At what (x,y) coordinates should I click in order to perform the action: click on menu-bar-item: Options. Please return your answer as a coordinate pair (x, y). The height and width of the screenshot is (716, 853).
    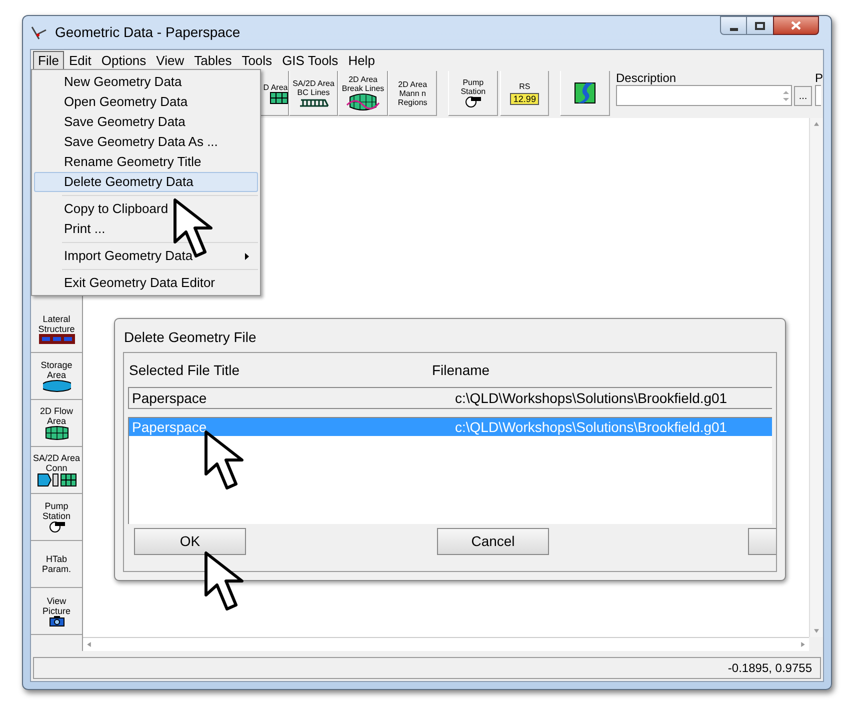
    Looking at the image, I should click on (124, 60).